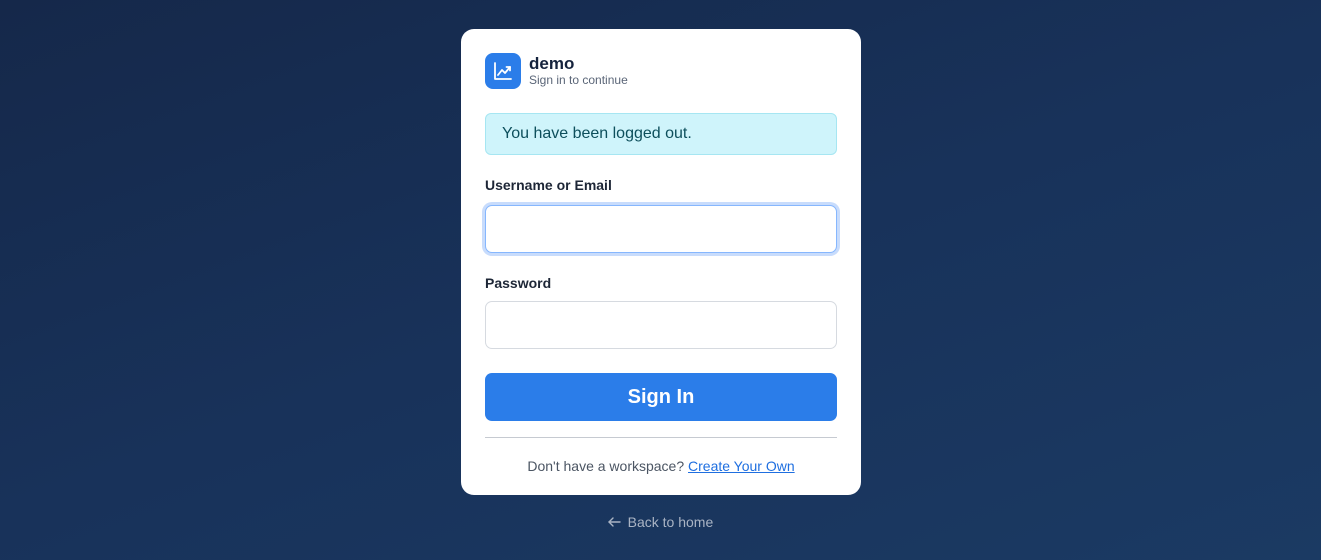 Image resolution: width=1321 pixels, height=560 pixels. I want to click on workspace-name: demo, so click(552, 63).